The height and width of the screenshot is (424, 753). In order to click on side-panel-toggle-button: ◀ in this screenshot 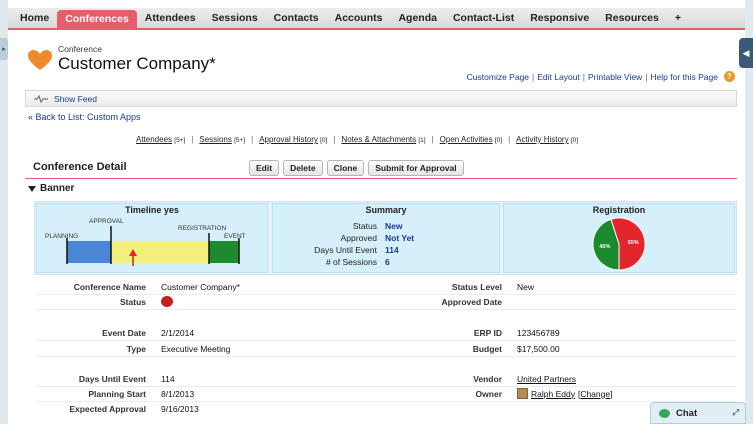, I will do `click(746, 53)`.